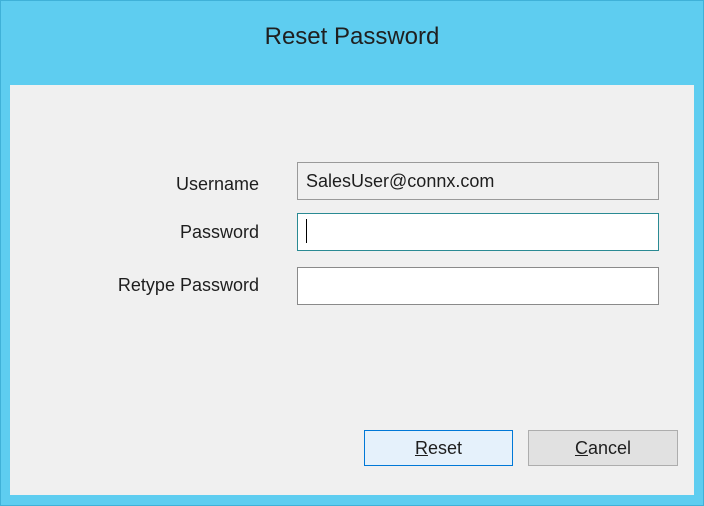 This screenshot has height=506, width=704. Describe the element at coordinates (217, 184) in the screenshot. I see `username-label: Username` at that location.